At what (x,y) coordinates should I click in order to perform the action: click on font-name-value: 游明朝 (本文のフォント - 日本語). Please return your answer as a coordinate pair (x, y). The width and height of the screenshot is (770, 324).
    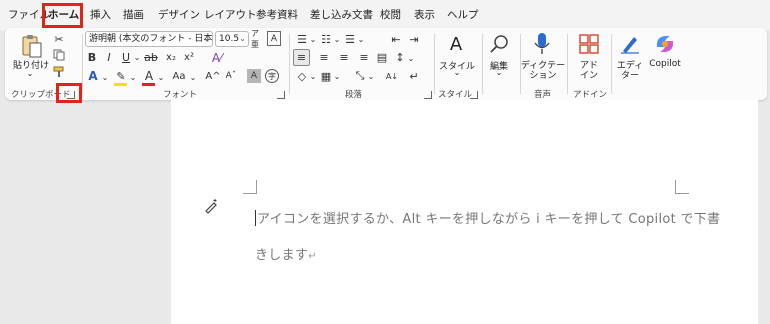
    Looking at the image, I should click on (151, 39).